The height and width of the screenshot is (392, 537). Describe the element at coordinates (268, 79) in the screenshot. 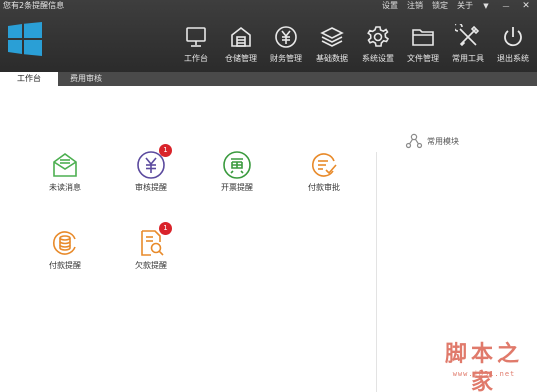

I see `tab-bar: 工作台 费用审核` at that location.